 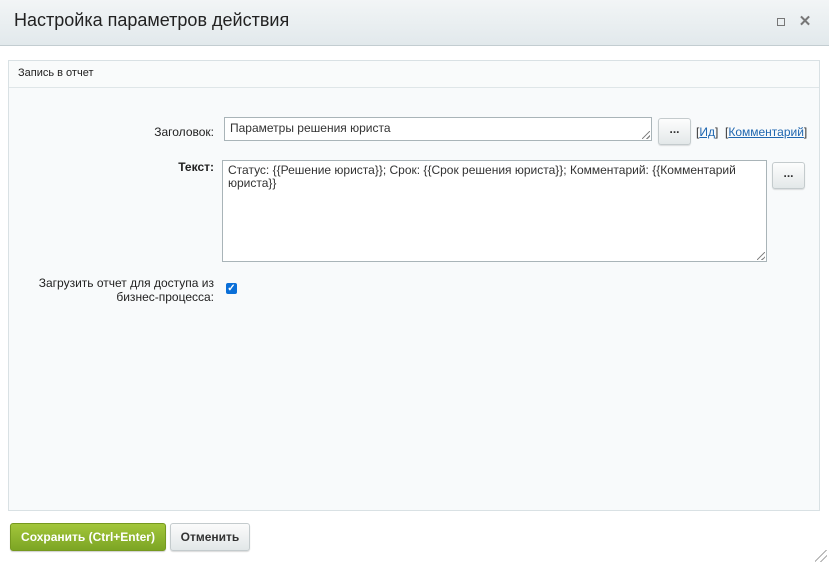 I want to click on heading-input: Параметры решения юриста, so click(x=438, y=129).